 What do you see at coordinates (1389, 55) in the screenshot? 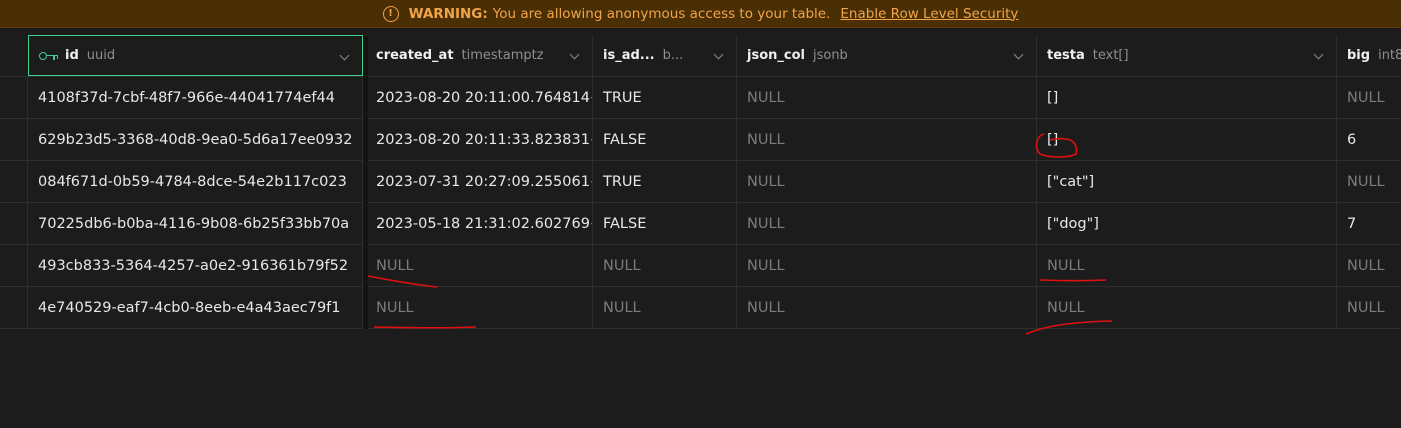
I see `column-type: int8` at bounding box center [1389, 55].